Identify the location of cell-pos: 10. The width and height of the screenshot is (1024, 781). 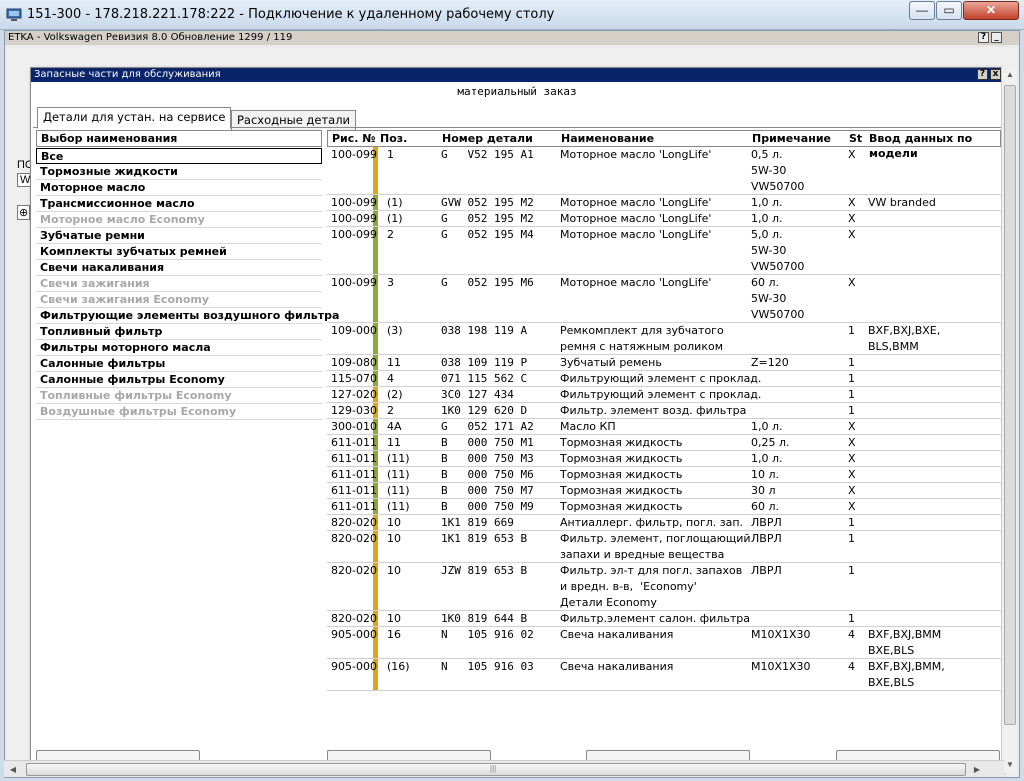
(394, 522).